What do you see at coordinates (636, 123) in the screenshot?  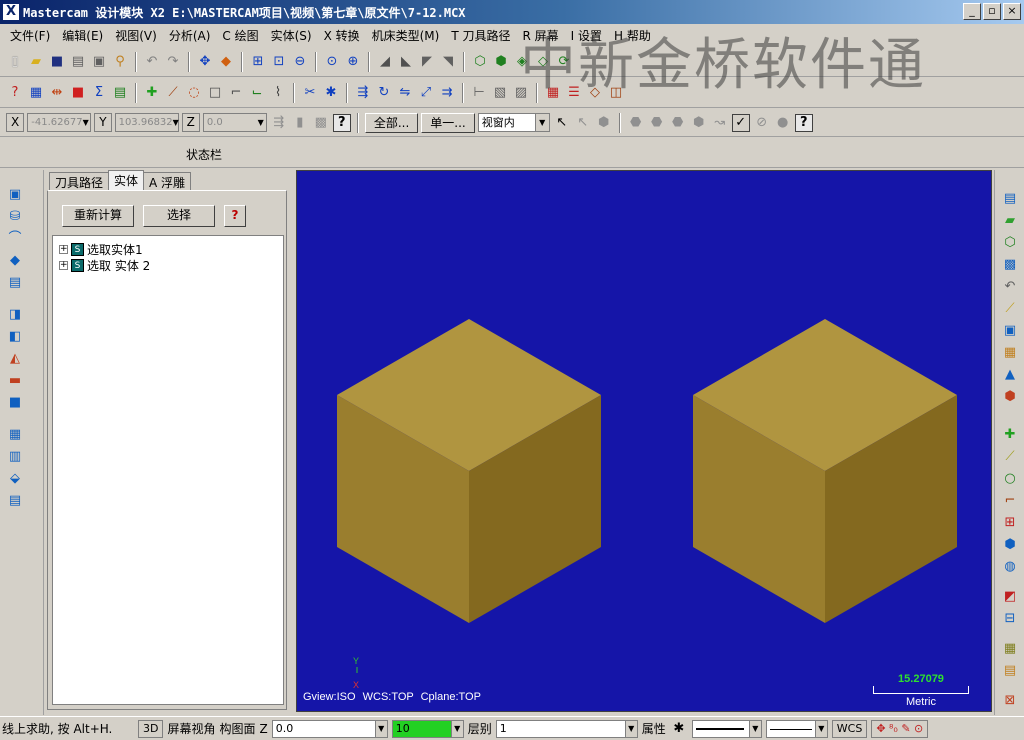 I see `select-face-icon: ⬣` at bounding box center [636, 123].